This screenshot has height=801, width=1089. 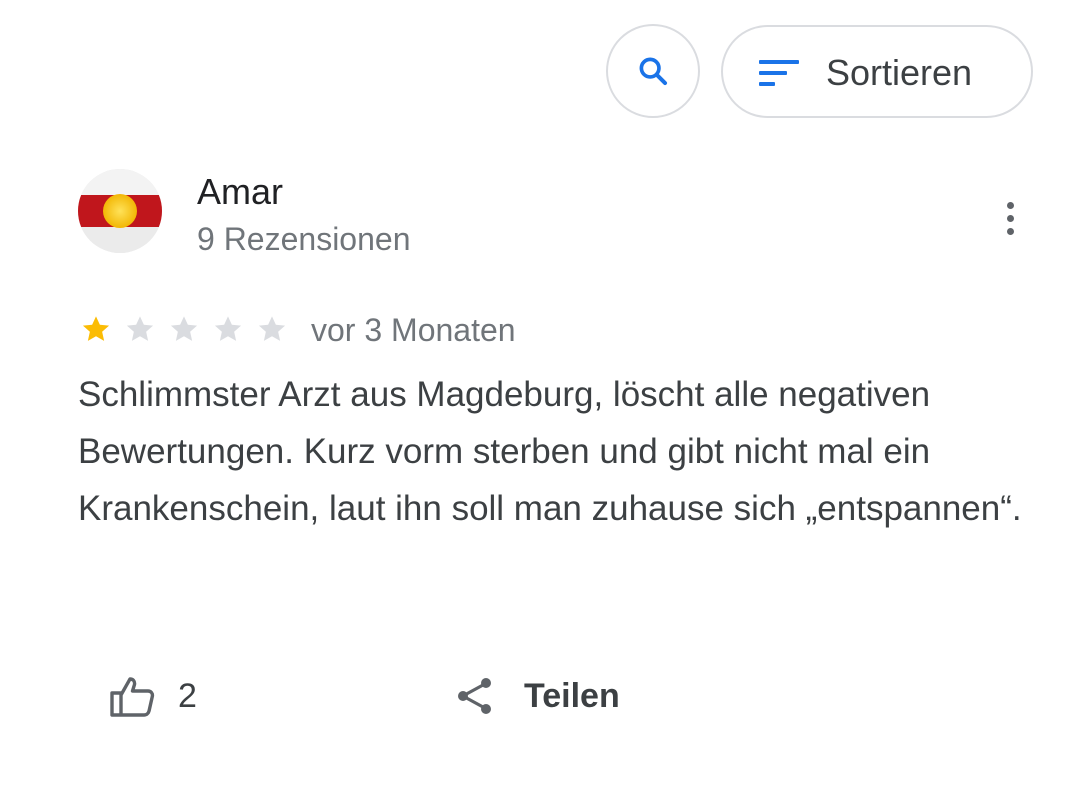 I want to click on share-icon, so click(x=474, y=696).